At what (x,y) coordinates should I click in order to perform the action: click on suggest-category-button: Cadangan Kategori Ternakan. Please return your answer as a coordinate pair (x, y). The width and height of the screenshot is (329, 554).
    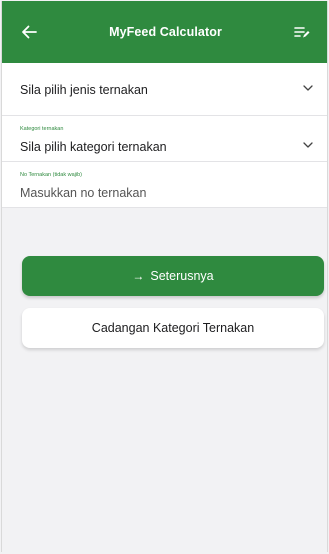
    Looking at the image, I should click on (173, 328).